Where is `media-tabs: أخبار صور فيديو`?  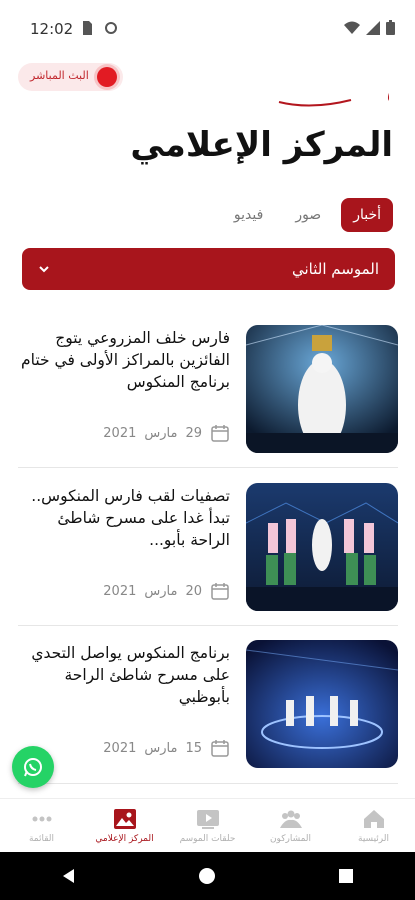 media-tabs: أخبار صور فيديو is located at coordinates (307, 215).